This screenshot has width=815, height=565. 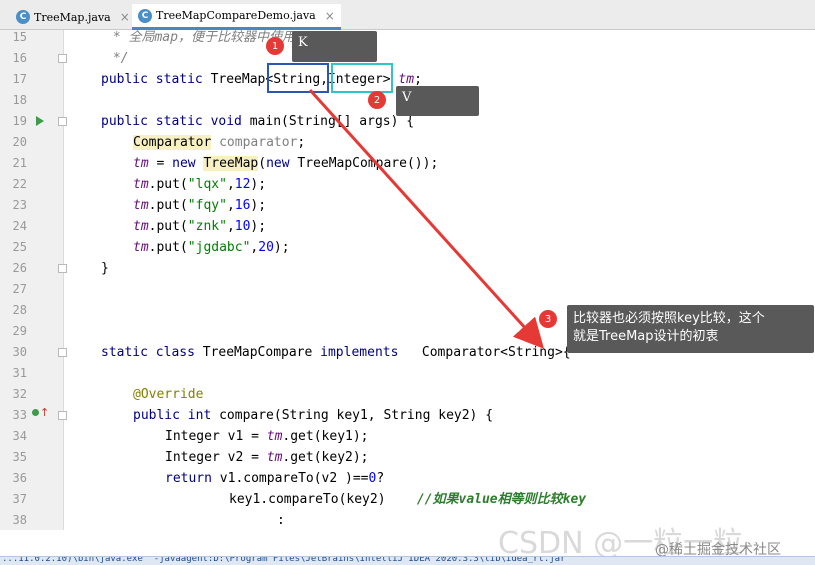 I want to click on annotation-arrow, so click(x=426, y=218).